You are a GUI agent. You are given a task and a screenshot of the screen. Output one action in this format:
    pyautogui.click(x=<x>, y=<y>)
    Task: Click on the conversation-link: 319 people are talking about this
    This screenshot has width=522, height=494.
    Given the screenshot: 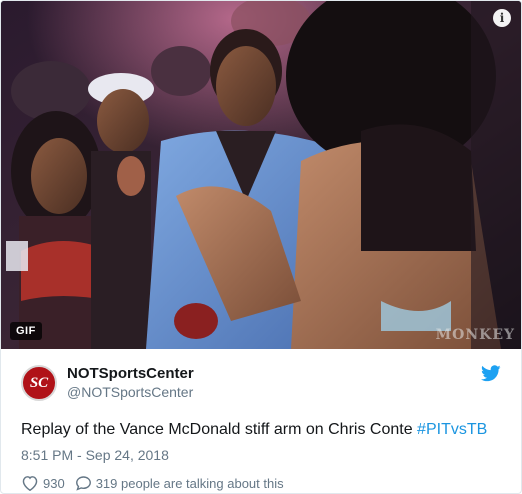 What is the action you would take?
    pyautogui.click(x=179, y=483)
    